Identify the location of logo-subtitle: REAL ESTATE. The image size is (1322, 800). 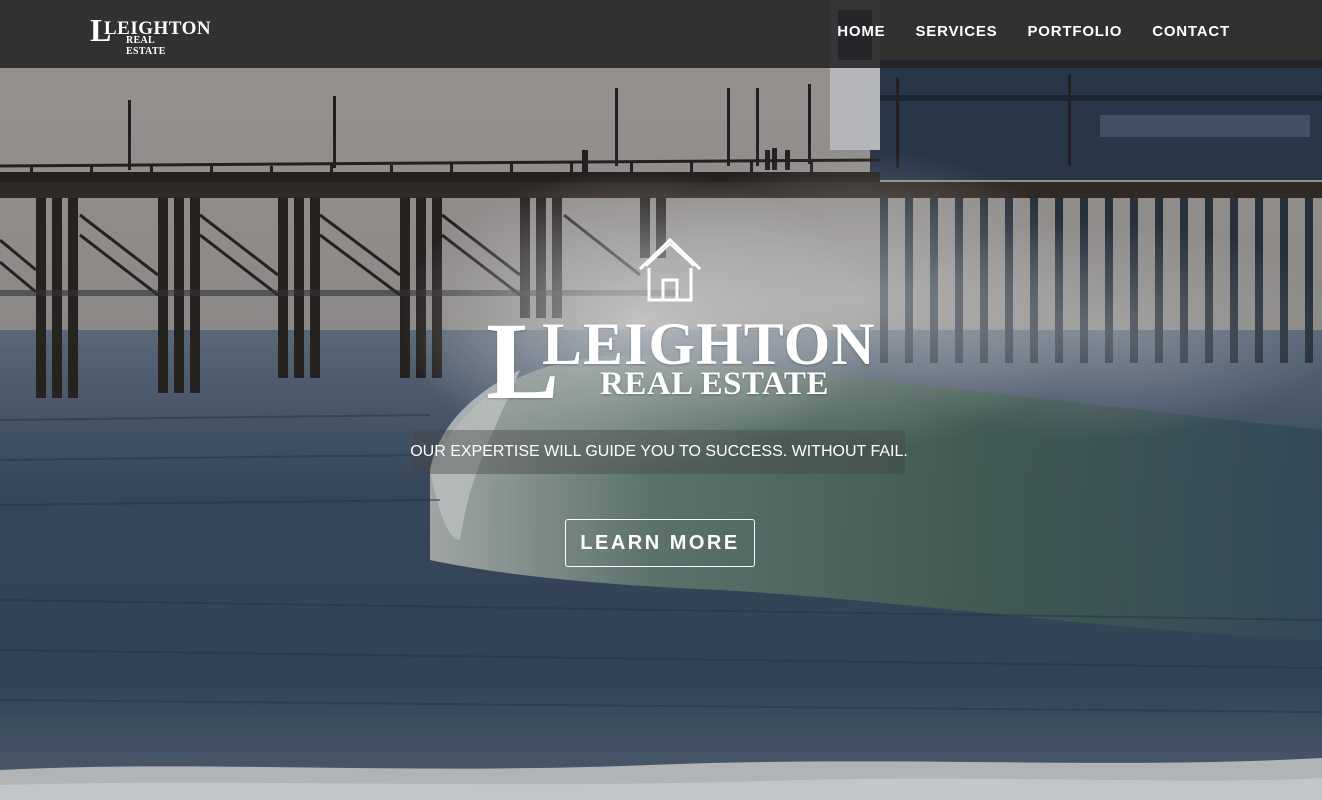
(146, 46).